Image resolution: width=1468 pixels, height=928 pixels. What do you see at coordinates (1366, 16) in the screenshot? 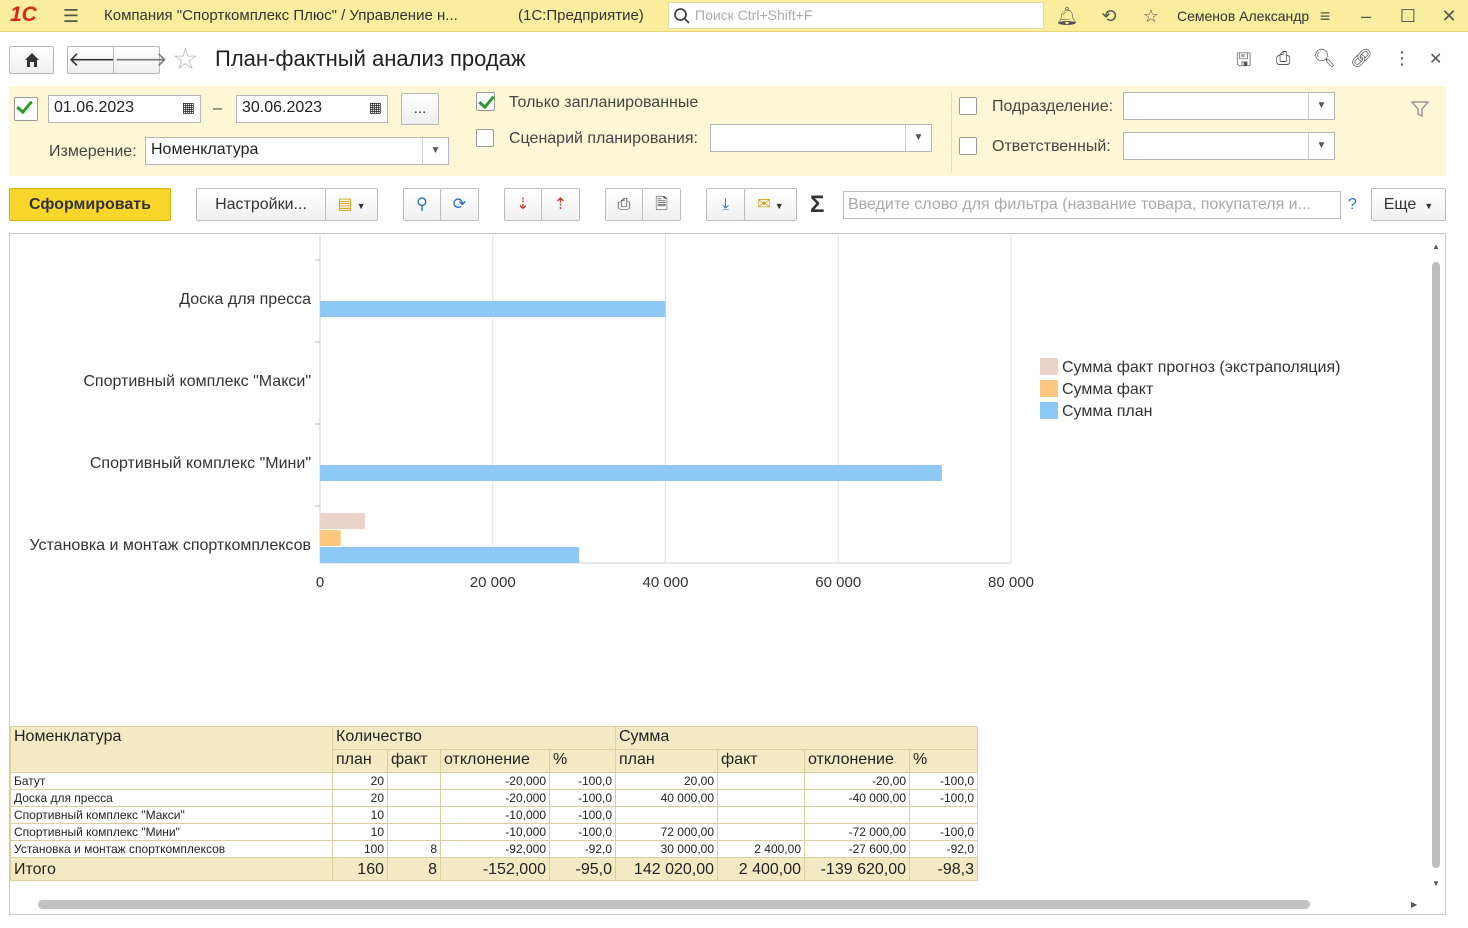
I see `minimize-icon: –` at bounding box center [1366, 16].